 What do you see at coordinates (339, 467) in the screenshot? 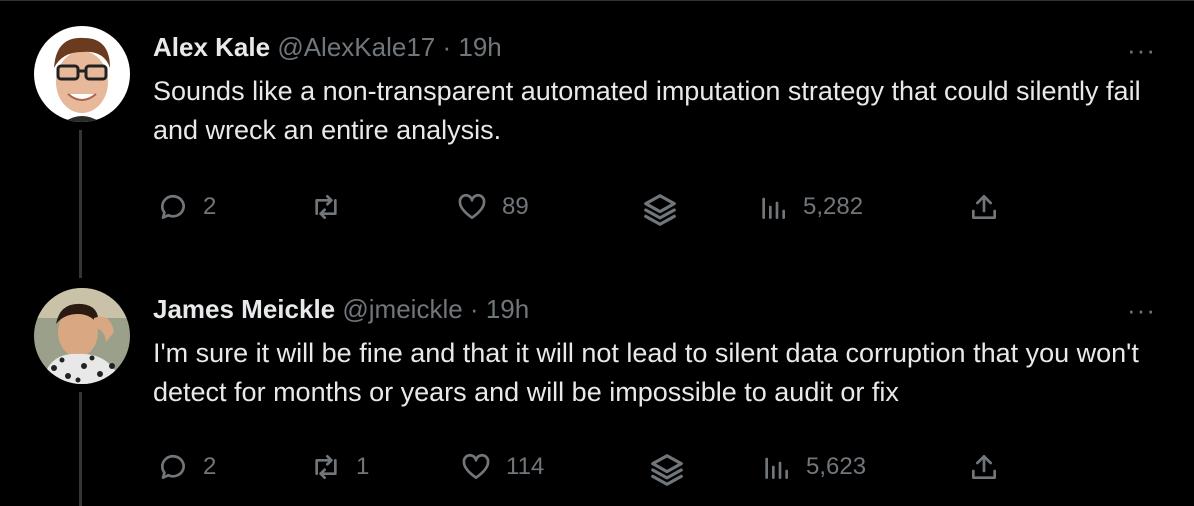
I see `retweet-button: 1` at bounding box center [339, 467].